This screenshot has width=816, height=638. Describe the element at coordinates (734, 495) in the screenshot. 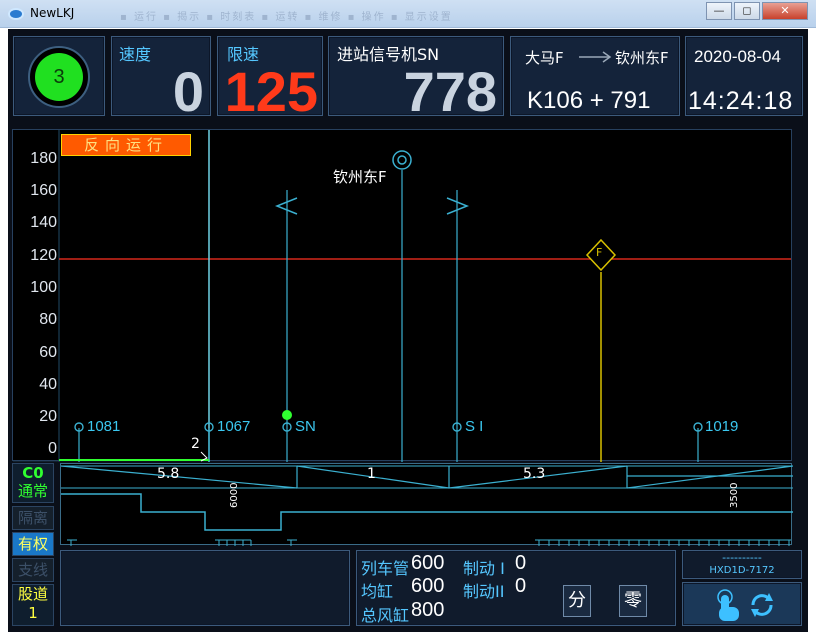

I see `curve-radius-label: 3500` at that location.